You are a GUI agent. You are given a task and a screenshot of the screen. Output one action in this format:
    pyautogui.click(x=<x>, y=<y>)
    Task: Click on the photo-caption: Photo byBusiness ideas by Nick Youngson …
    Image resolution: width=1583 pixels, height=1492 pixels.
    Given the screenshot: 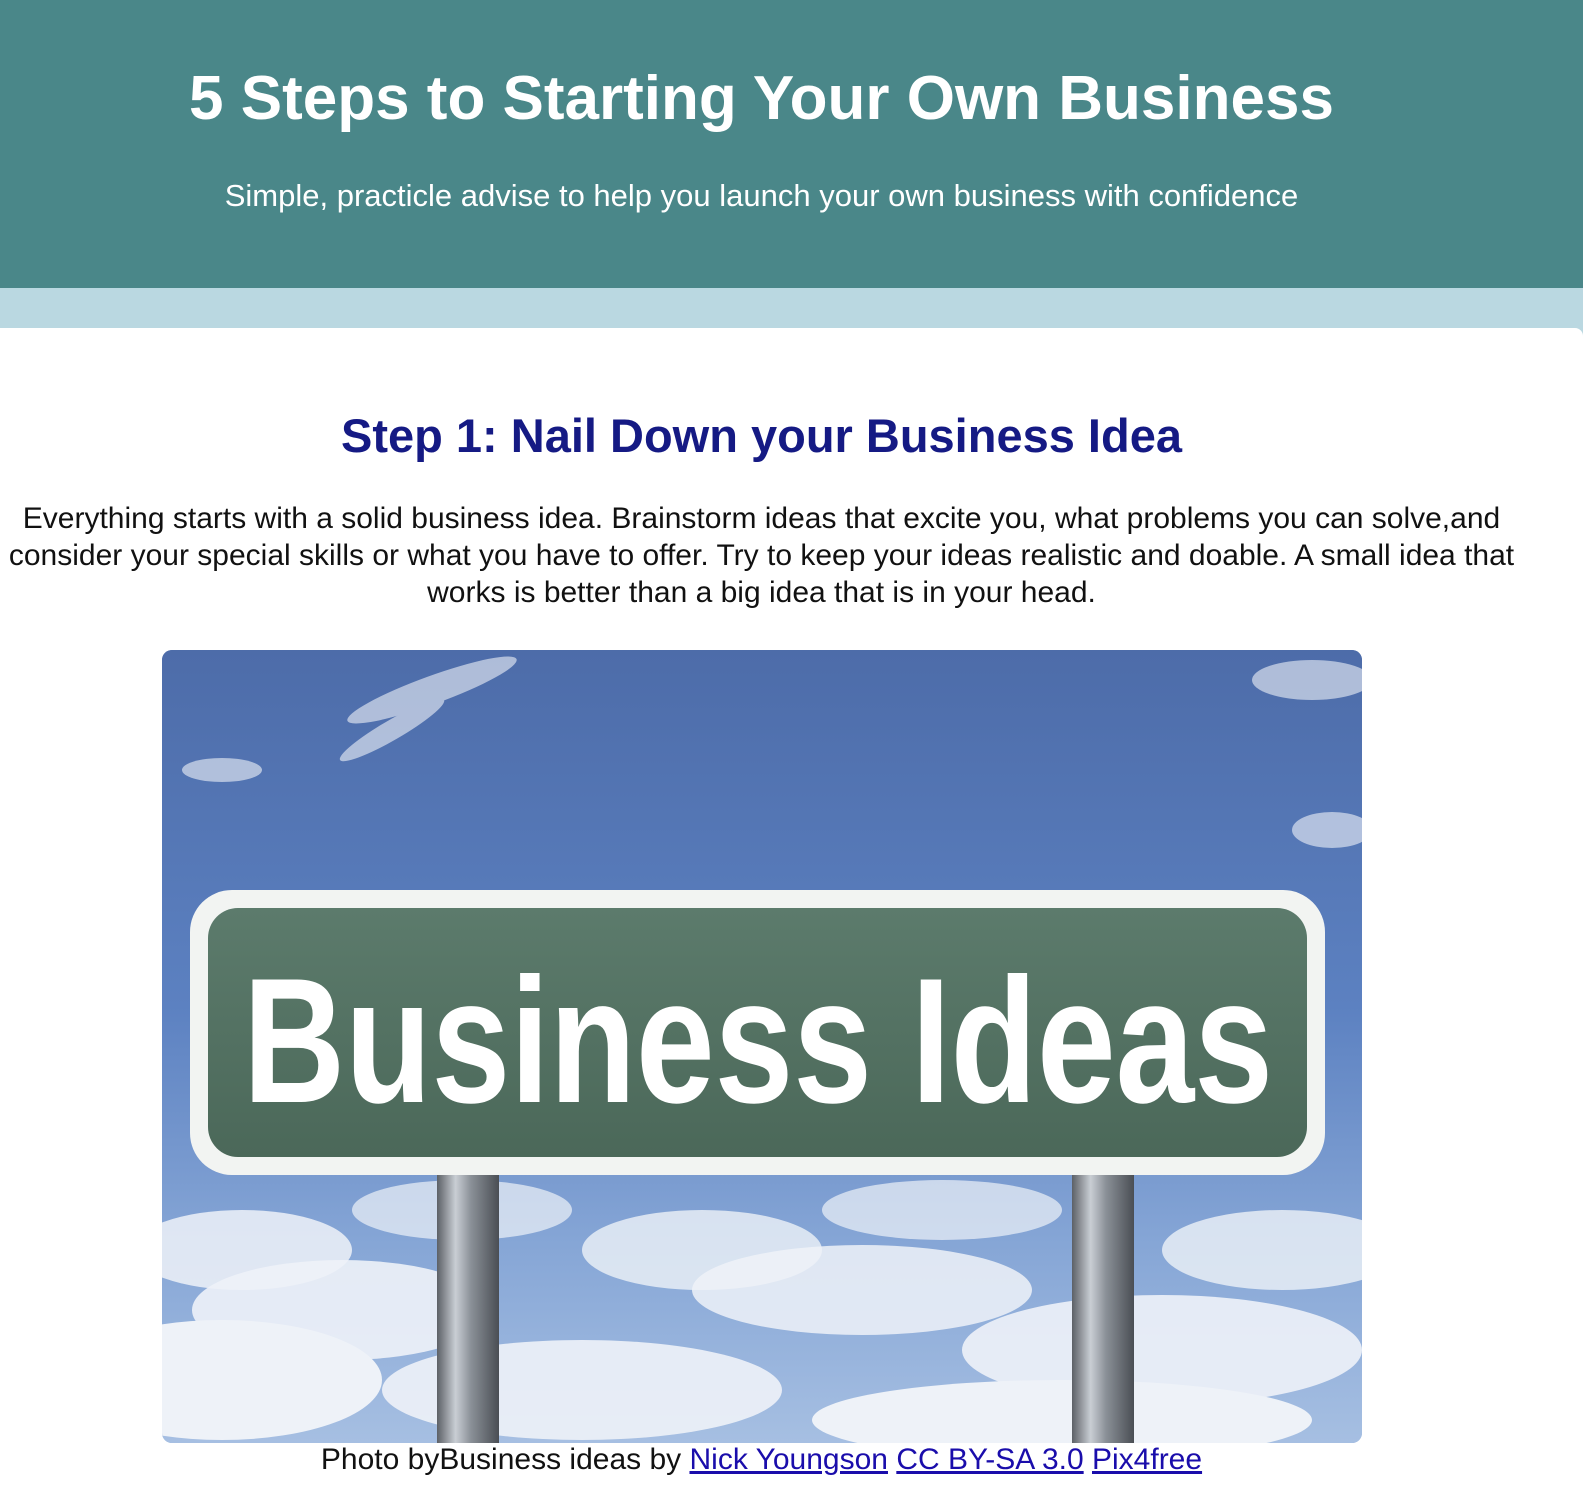 What is the action you would take?
    pyautogui.click(x=761, y=1460)
    